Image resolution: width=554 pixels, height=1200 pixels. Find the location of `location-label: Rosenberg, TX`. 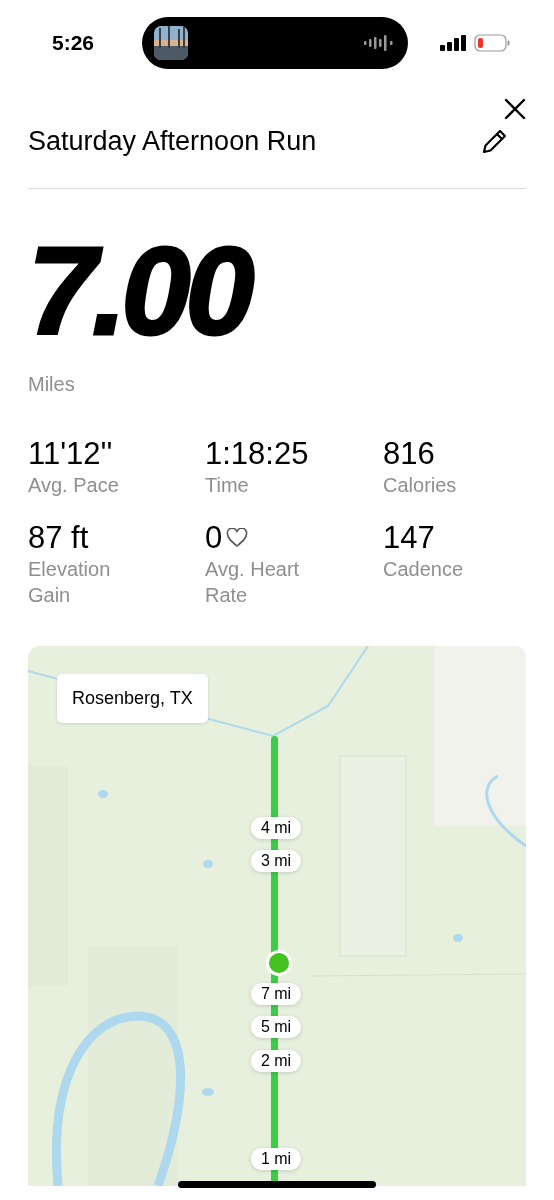

location-label: Rosenberg, TX is located at coordinates (132, 698).